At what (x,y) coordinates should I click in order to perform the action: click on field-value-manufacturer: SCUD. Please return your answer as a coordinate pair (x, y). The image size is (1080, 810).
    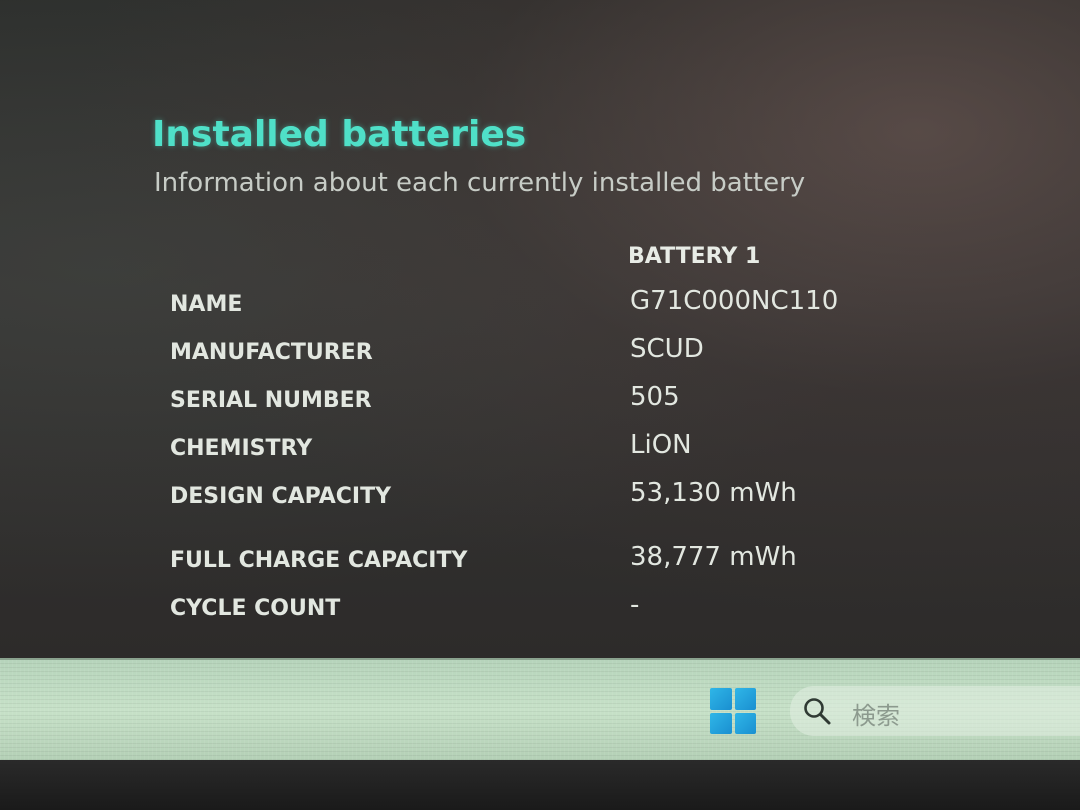
    Looking at the image, I should click on (667, 349).